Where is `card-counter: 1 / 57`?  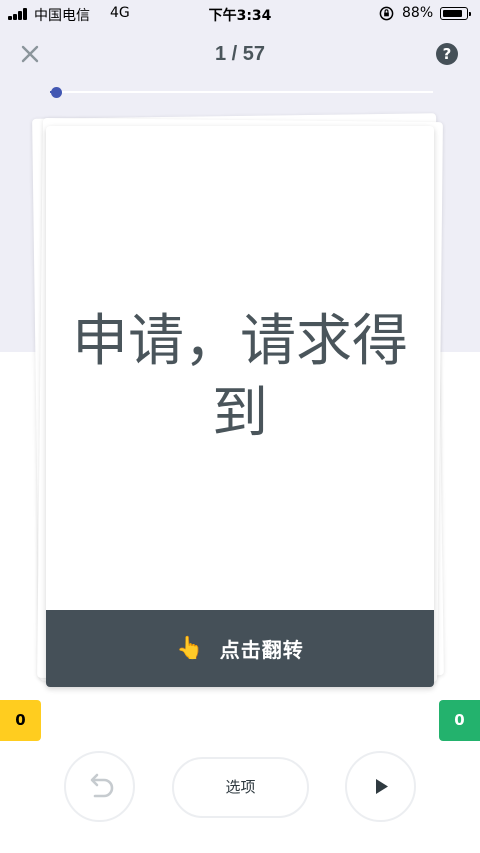
card-counter: 1 / 57 is located at coordinates (240, 54).